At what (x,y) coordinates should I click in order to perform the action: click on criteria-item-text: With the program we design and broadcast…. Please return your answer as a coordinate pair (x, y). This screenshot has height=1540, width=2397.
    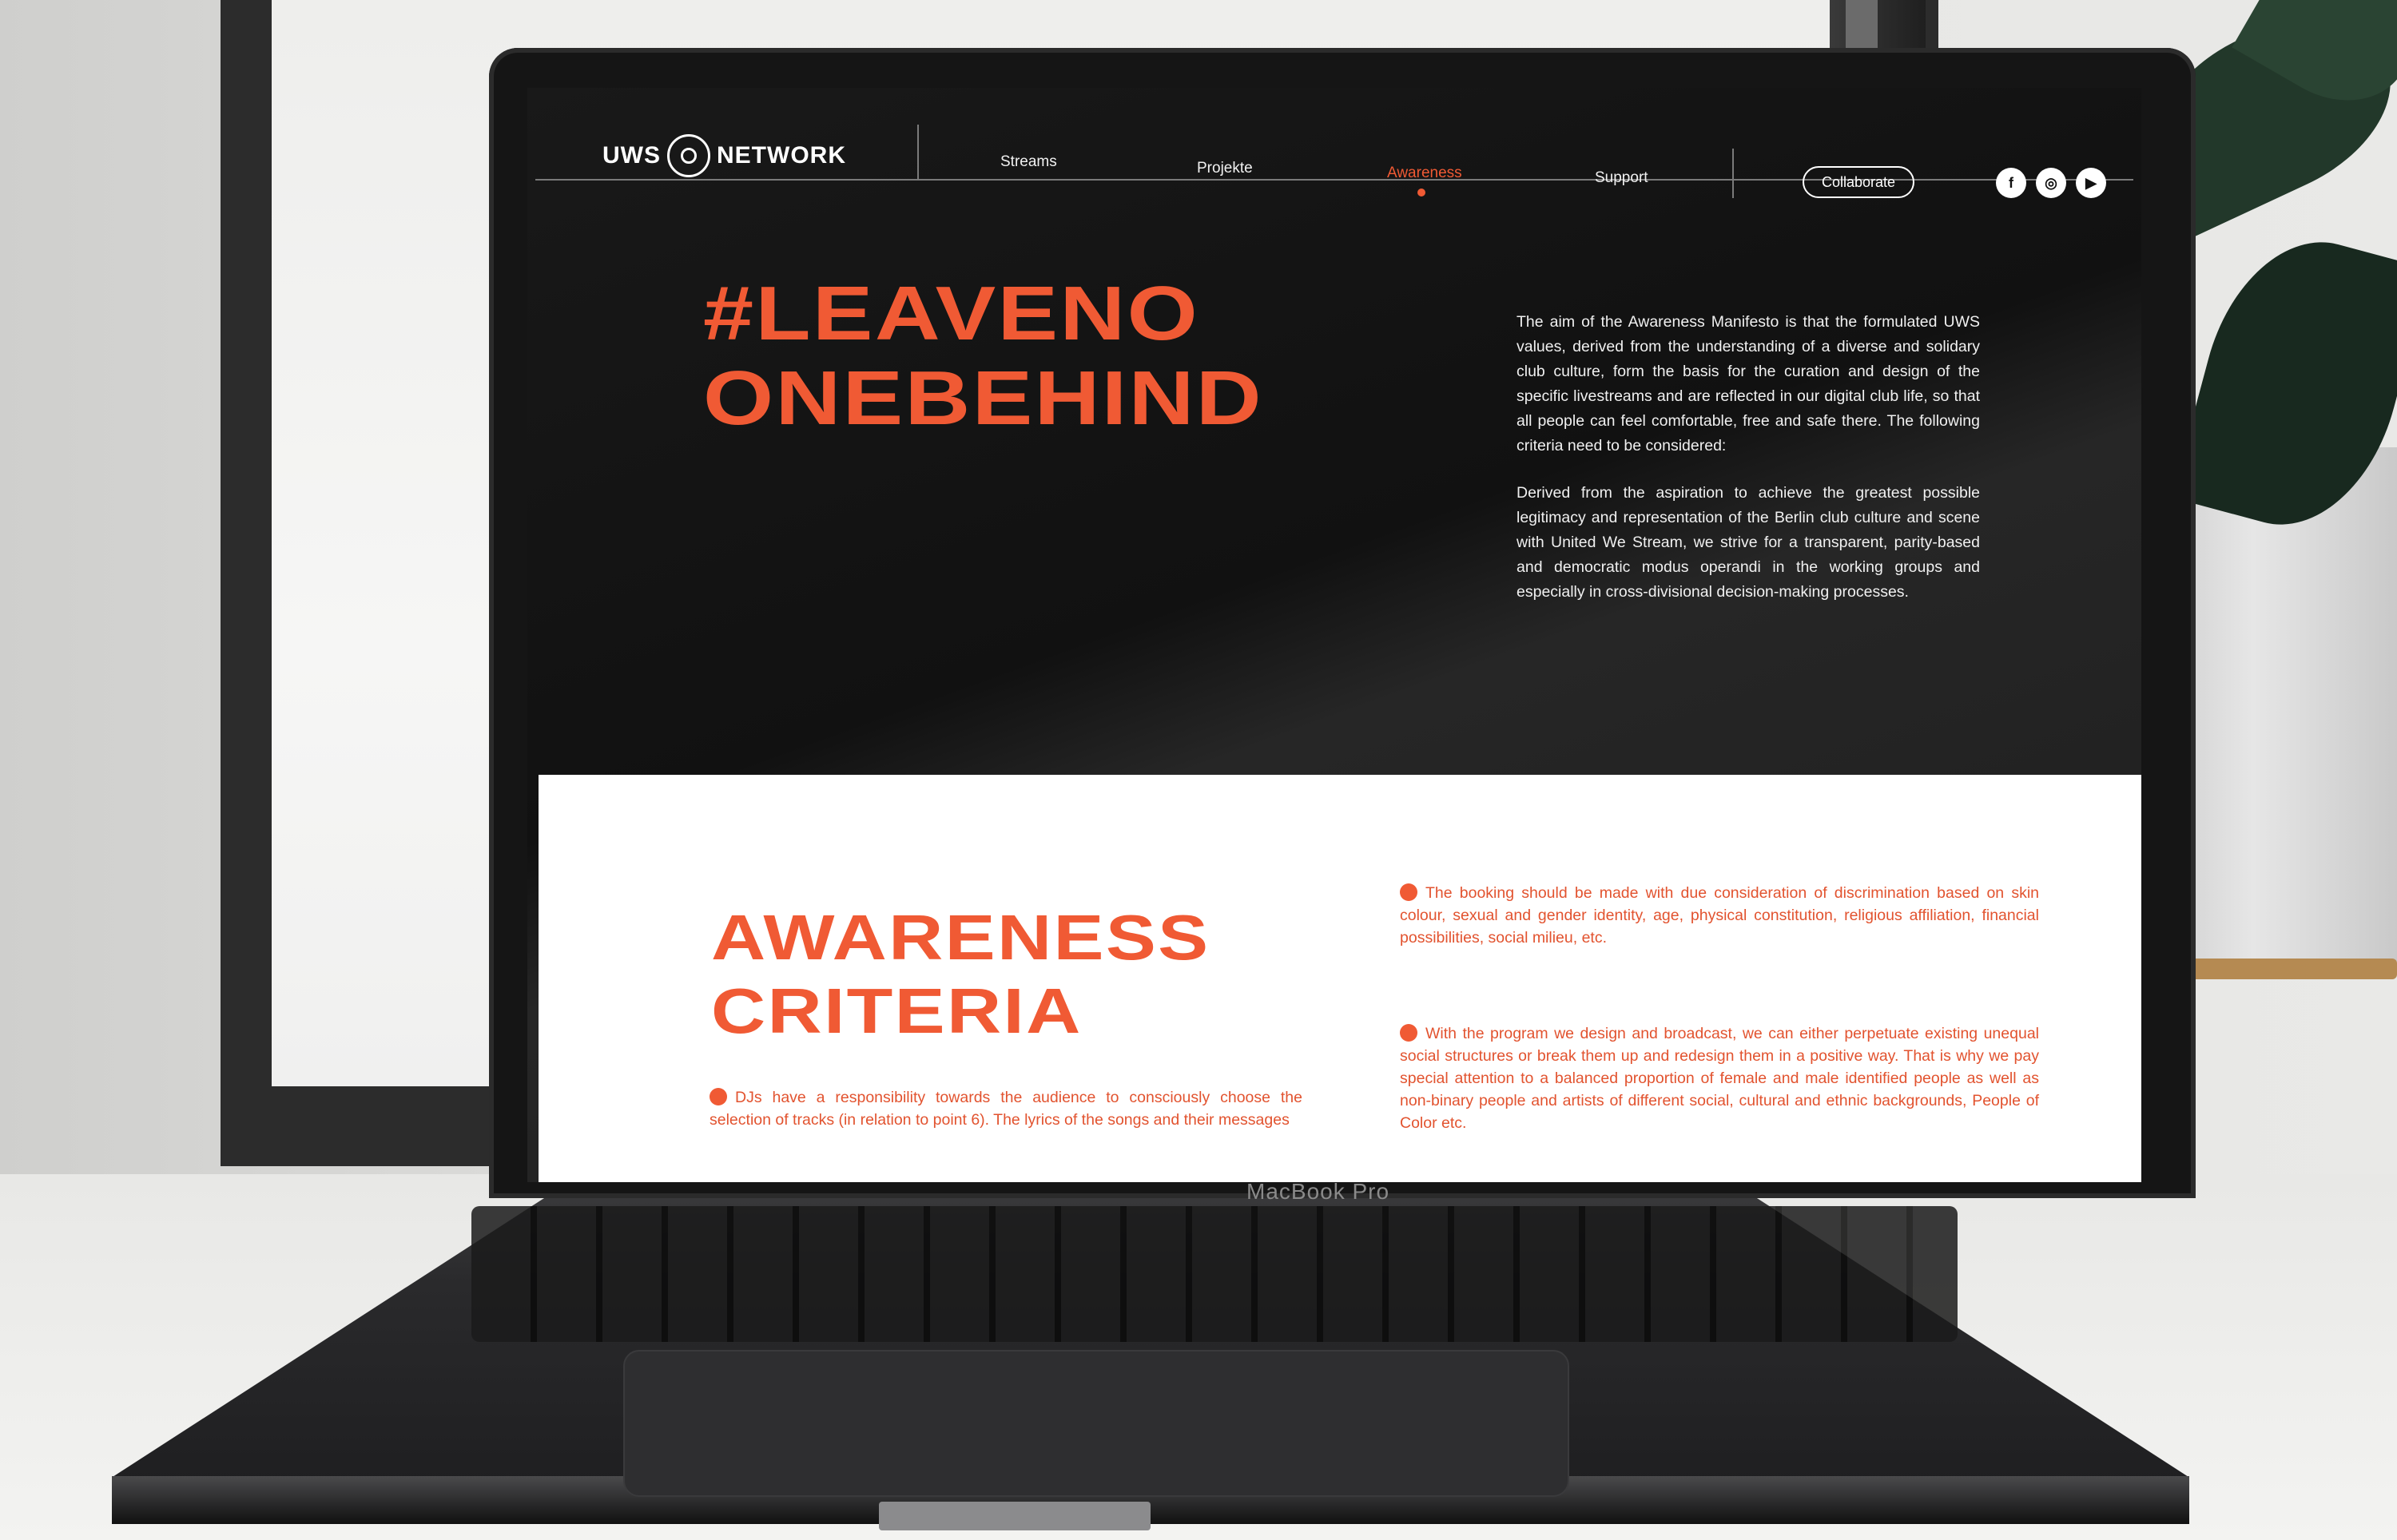
    Looking at the image, I should click on (1719, 1078).